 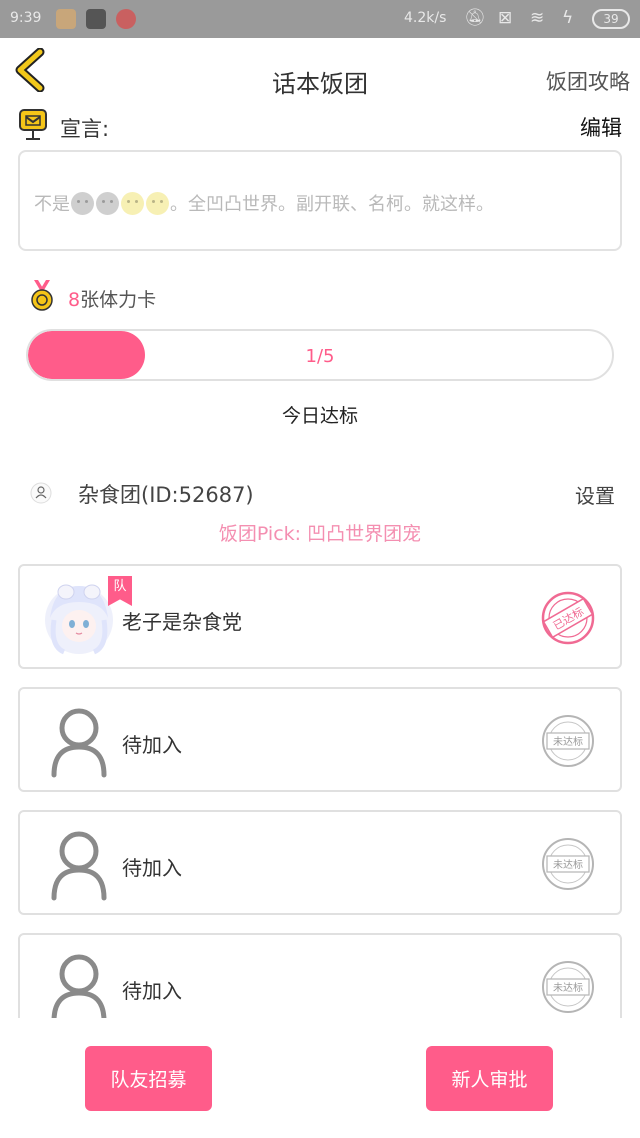 I want to click on team-settings-button: 设置, so click(x=595, y=494).